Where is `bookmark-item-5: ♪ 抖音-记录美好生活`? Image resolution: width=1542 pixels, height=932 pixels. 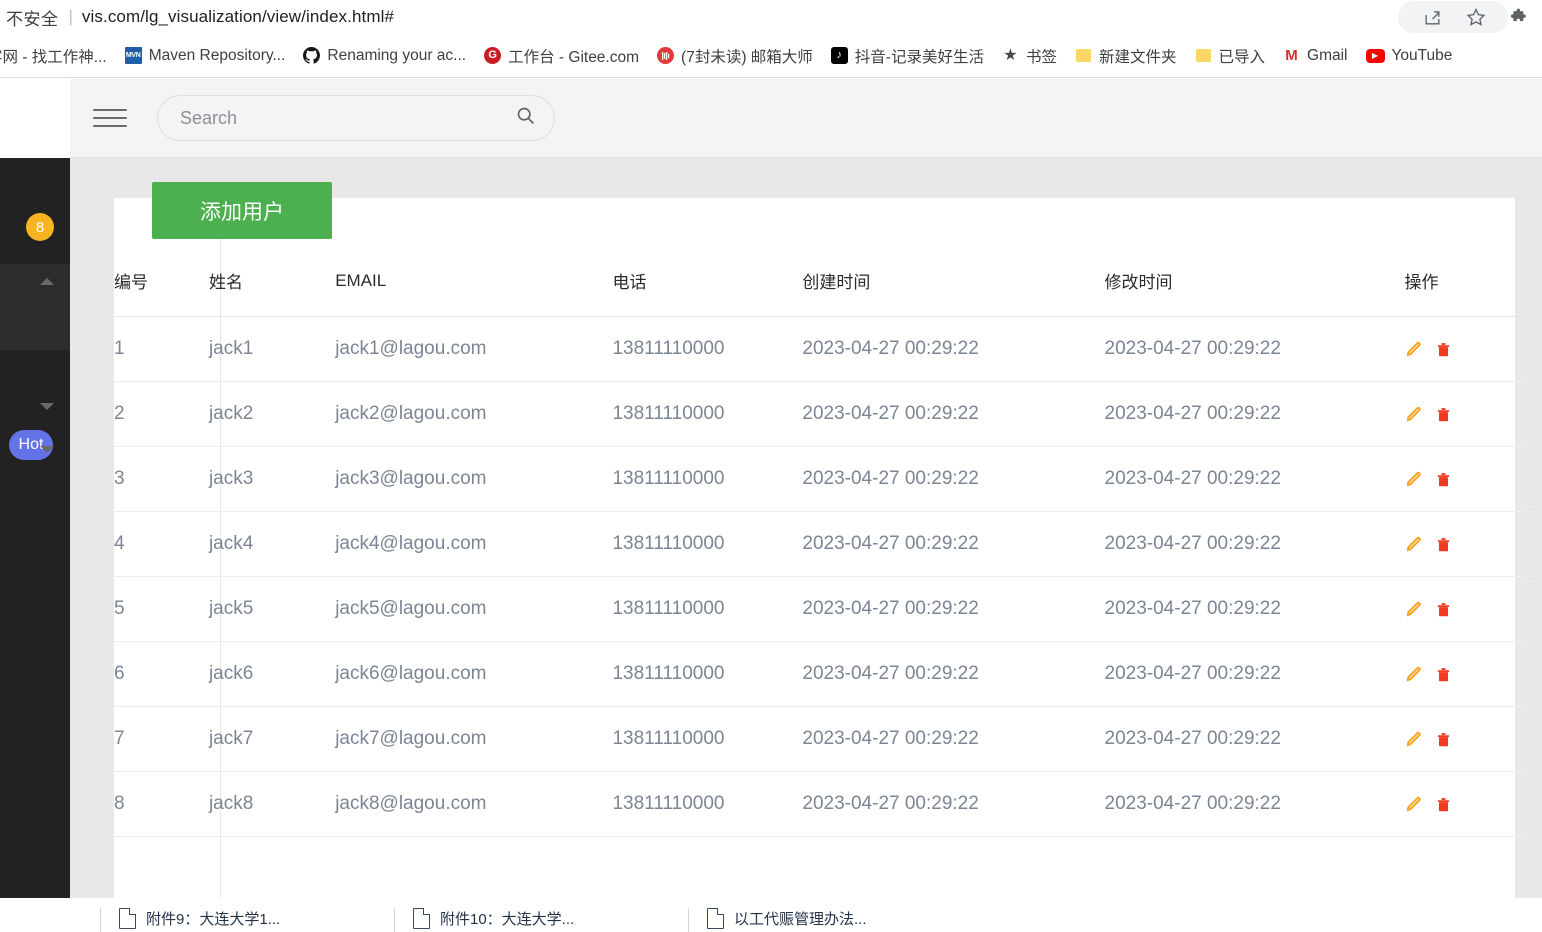 bookmark-item-5: ♪ 抖音-记录美好生活 is located at coordinates (907, 56).